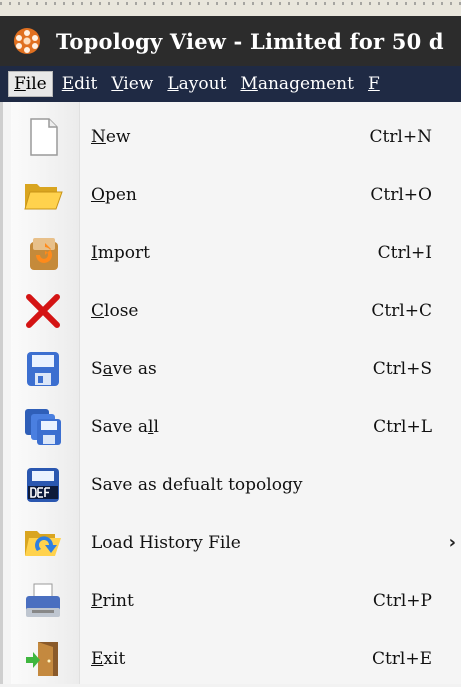 This screenshot has height=687, width=461. I want to click on menu-item-label: Save as, so click(124, 368).